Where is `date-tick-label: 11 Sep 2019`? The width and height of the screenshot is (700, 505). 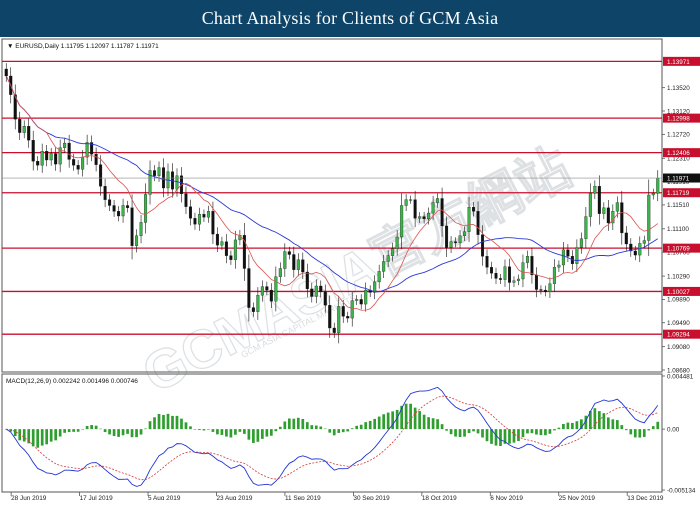
date-tick-label: 11 Sep 2019 is located at coordinates (303, 497).